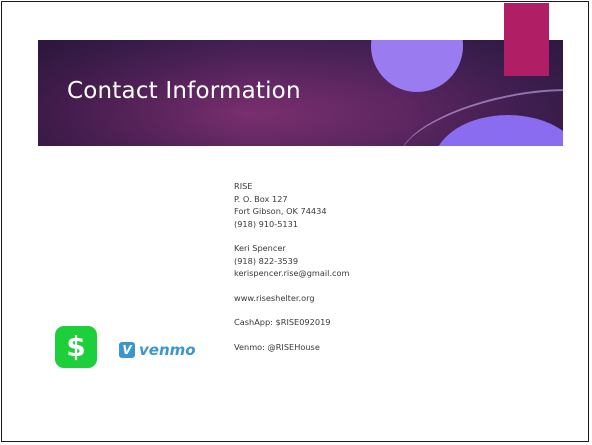 This screenshot has height=445, width=592. What do you see at coordinates (261, 198) in the screenshot?
I see `org-address-line1: P. O. Box 127` at bounding box center [261, 198].